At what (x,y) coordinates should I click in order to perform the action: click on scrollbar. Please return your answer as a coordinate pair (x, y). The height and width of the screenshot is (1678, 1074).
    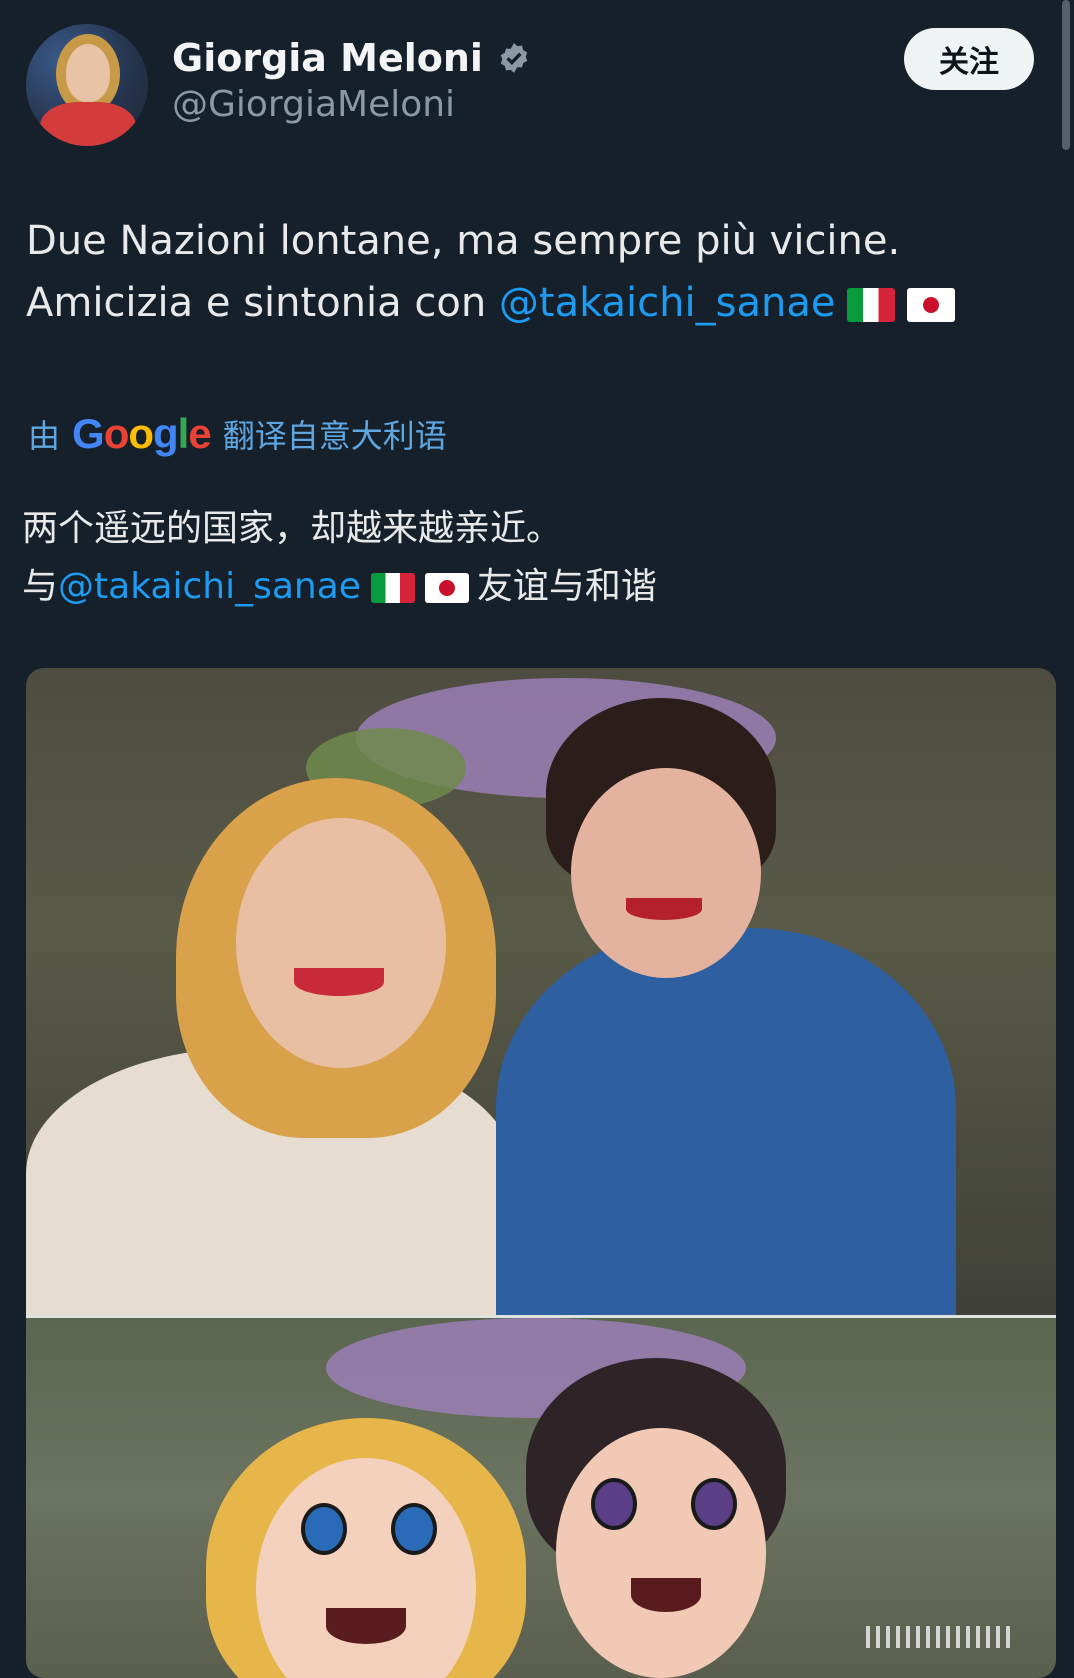
    Looking at the image, I should click on (1066, 75).